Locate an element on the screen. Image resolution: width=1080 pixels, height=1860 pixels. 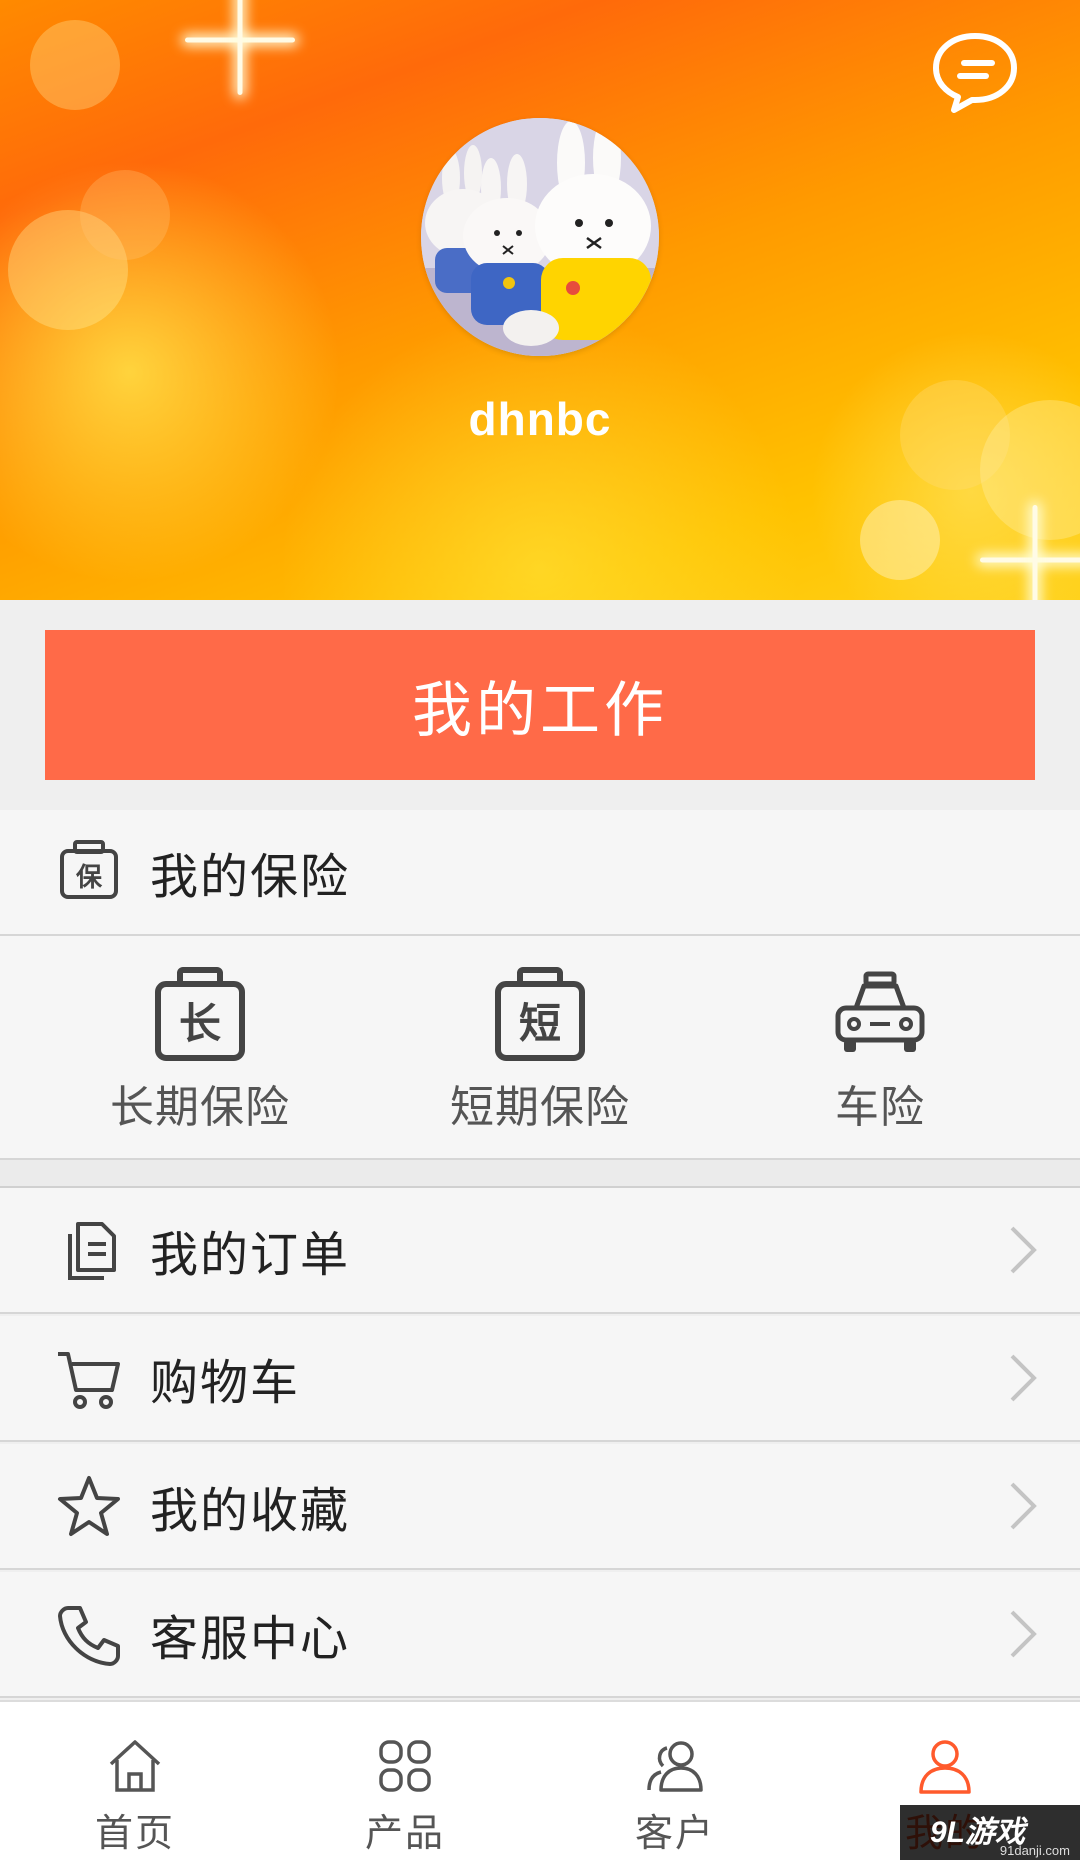
insurance-grid: 长 长期保险 短 短期保险 车险 is located at coordinates (540, 1048).